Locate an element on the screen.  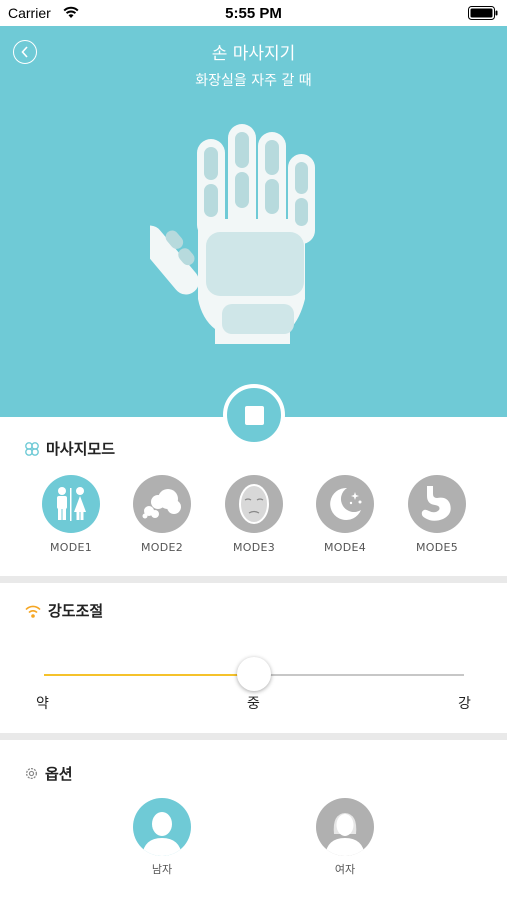
gear-icon is located at coordinates (31, 773).